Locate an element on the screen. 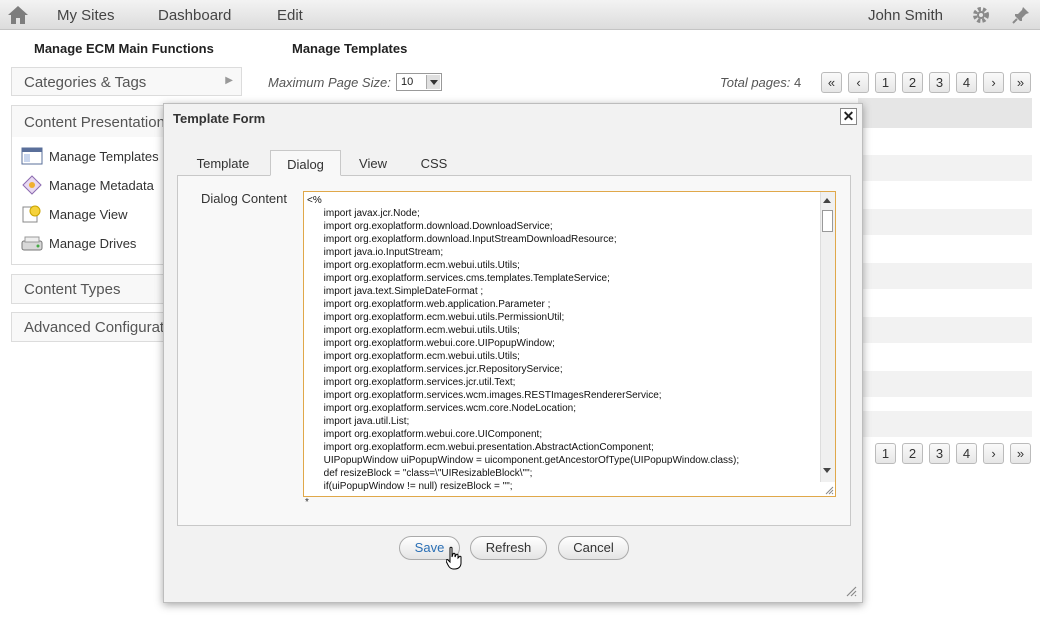 The height and width of the screenshot is (617, 1040). resize-grip-icon is located at coordinates (829, 490).